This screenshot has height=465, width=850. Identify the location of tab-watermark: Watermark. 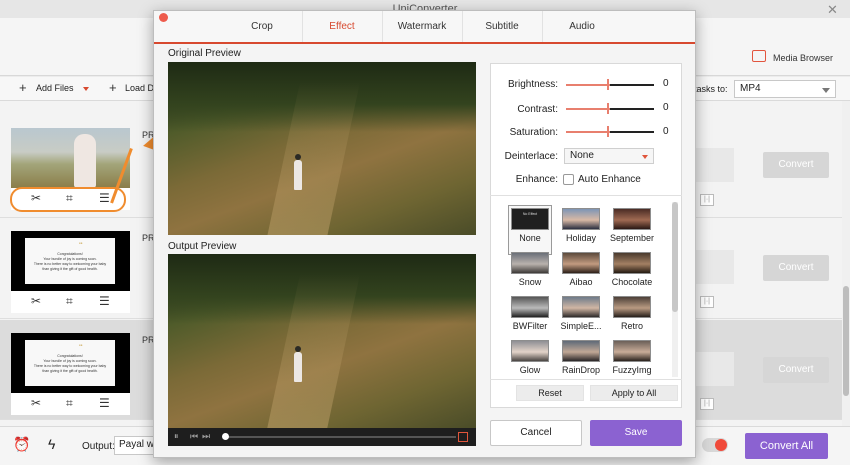
(422, 26).